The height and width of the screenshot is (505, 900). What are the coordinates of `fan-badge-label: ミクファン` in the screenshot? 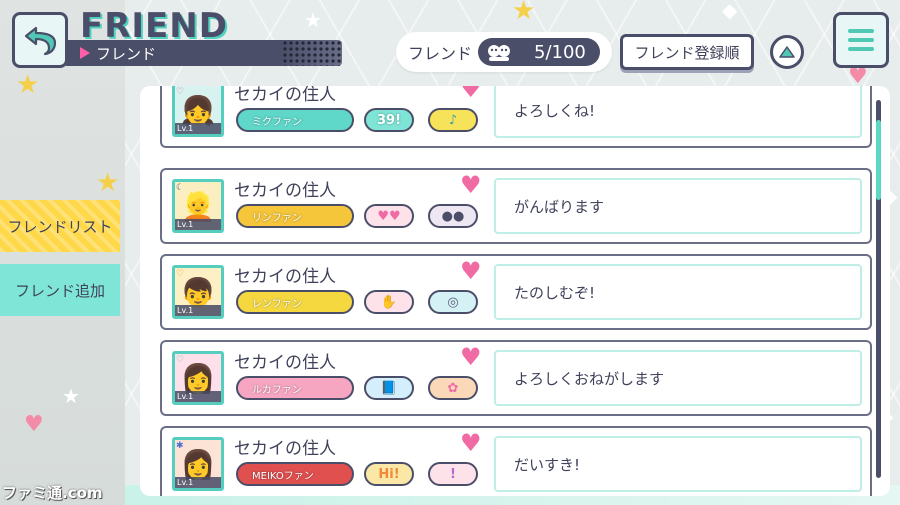 It's located at (277, 122).